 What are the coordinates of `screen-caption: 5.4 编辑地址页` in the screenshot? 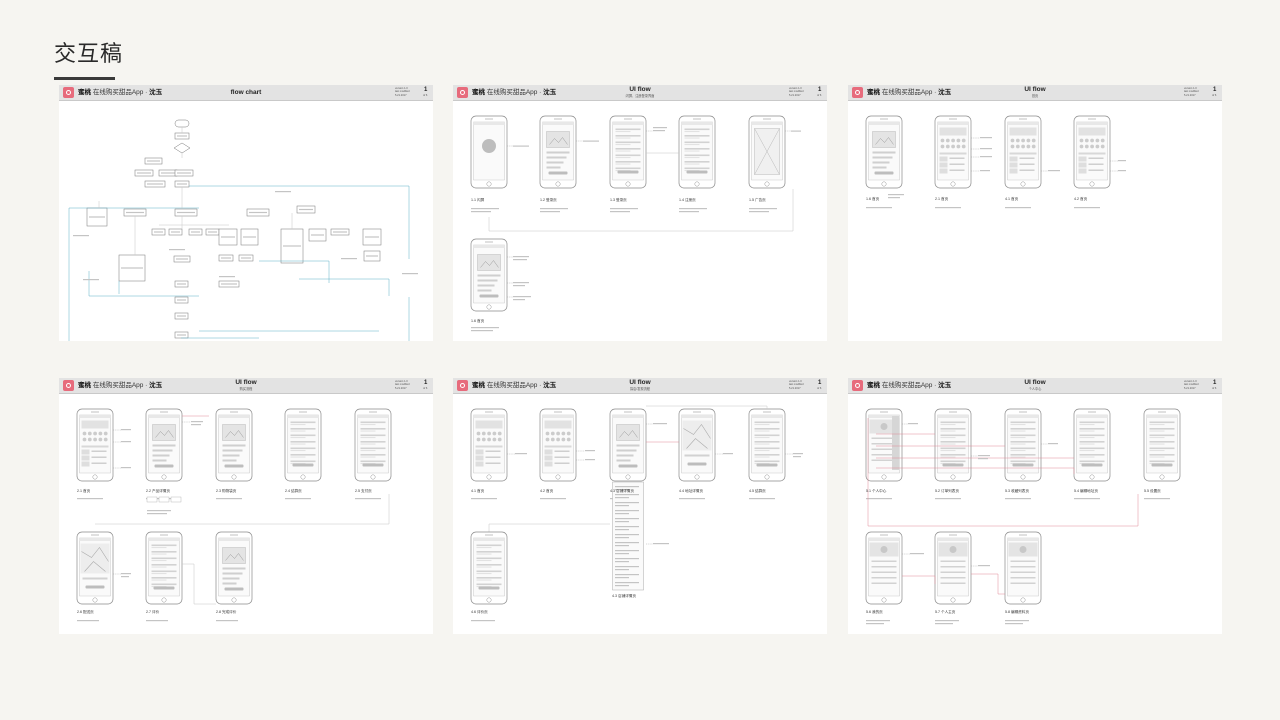 It's located at (1086, 491).